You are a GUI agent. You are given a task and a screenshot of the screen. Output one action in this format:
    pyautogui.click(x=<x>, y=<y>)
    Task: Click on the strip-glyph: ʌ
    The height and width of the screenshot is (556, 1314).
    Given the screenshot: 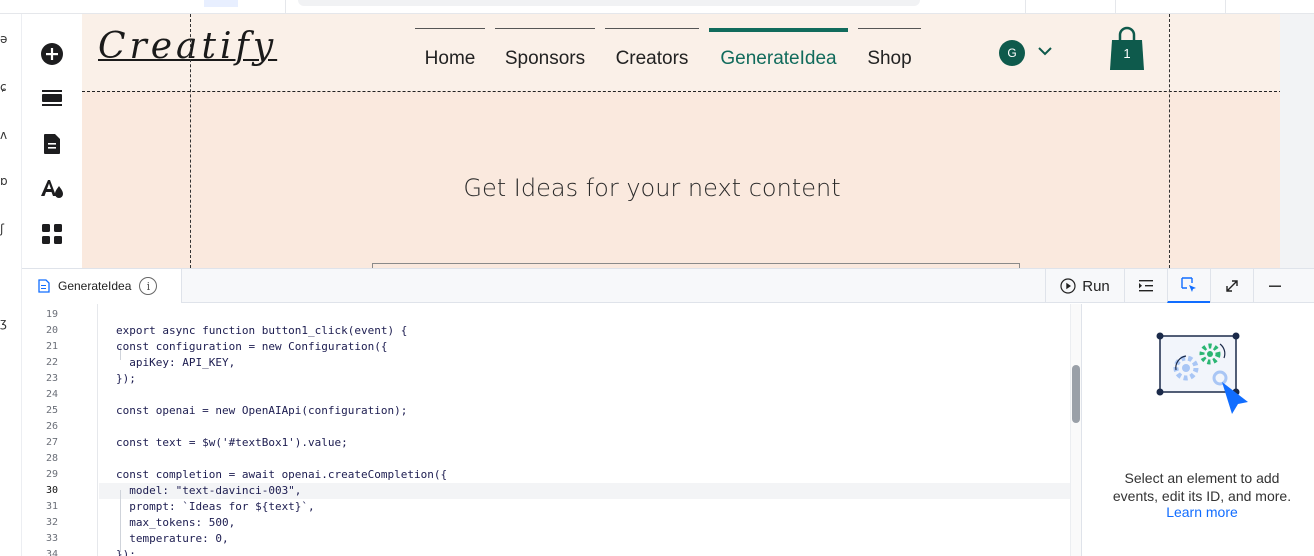 What is the action you would take?
    pyautogui.click(x=4, y=135)
    